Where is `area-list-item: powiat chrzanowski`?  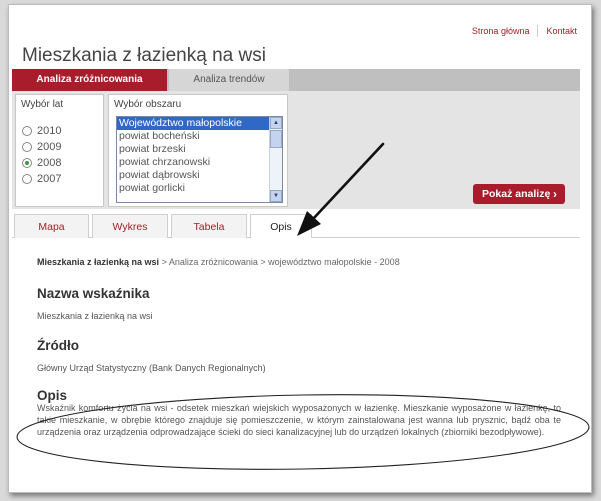 area-list-item: powiat chrzanowski is located at coordinates (199, 162).